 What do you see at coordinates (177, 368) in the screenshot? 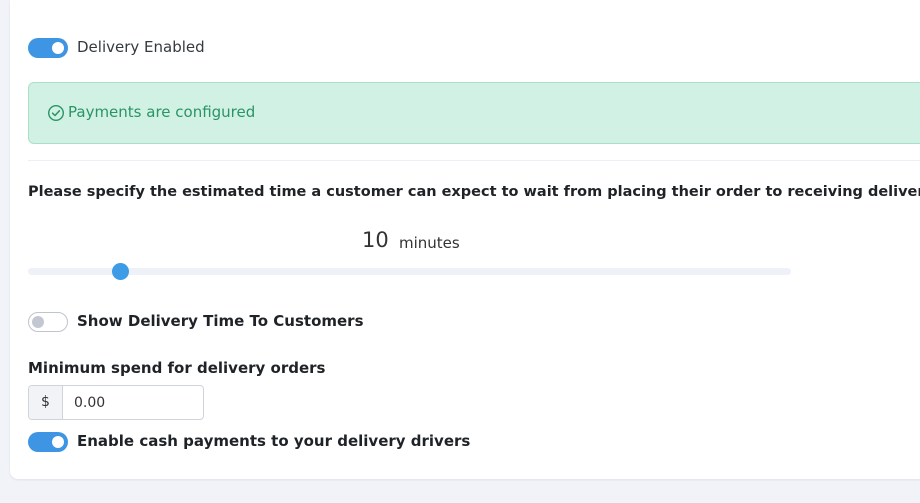
I see `minimum-spend-label: Minimum spend for delivery orders` at bounding box center [177, 368].